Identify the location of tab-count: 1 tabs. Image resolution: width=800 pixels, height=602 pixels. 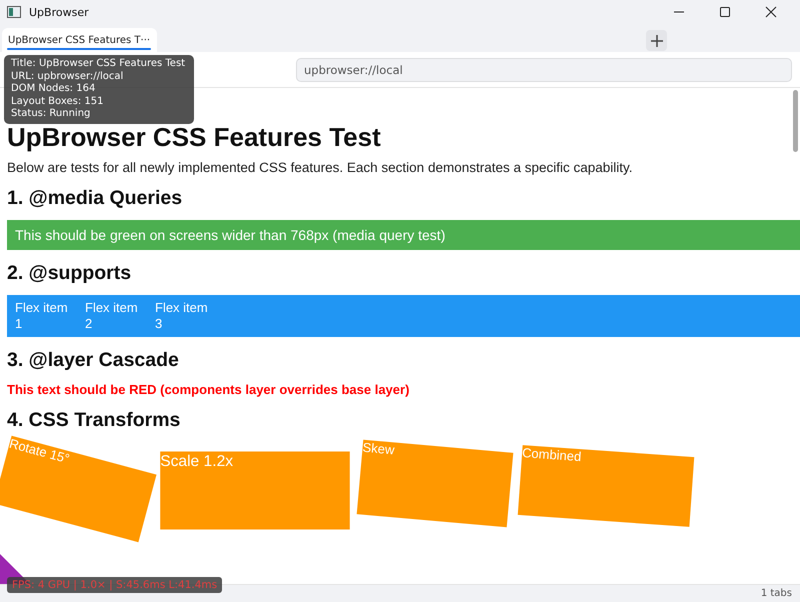
(776, 593).